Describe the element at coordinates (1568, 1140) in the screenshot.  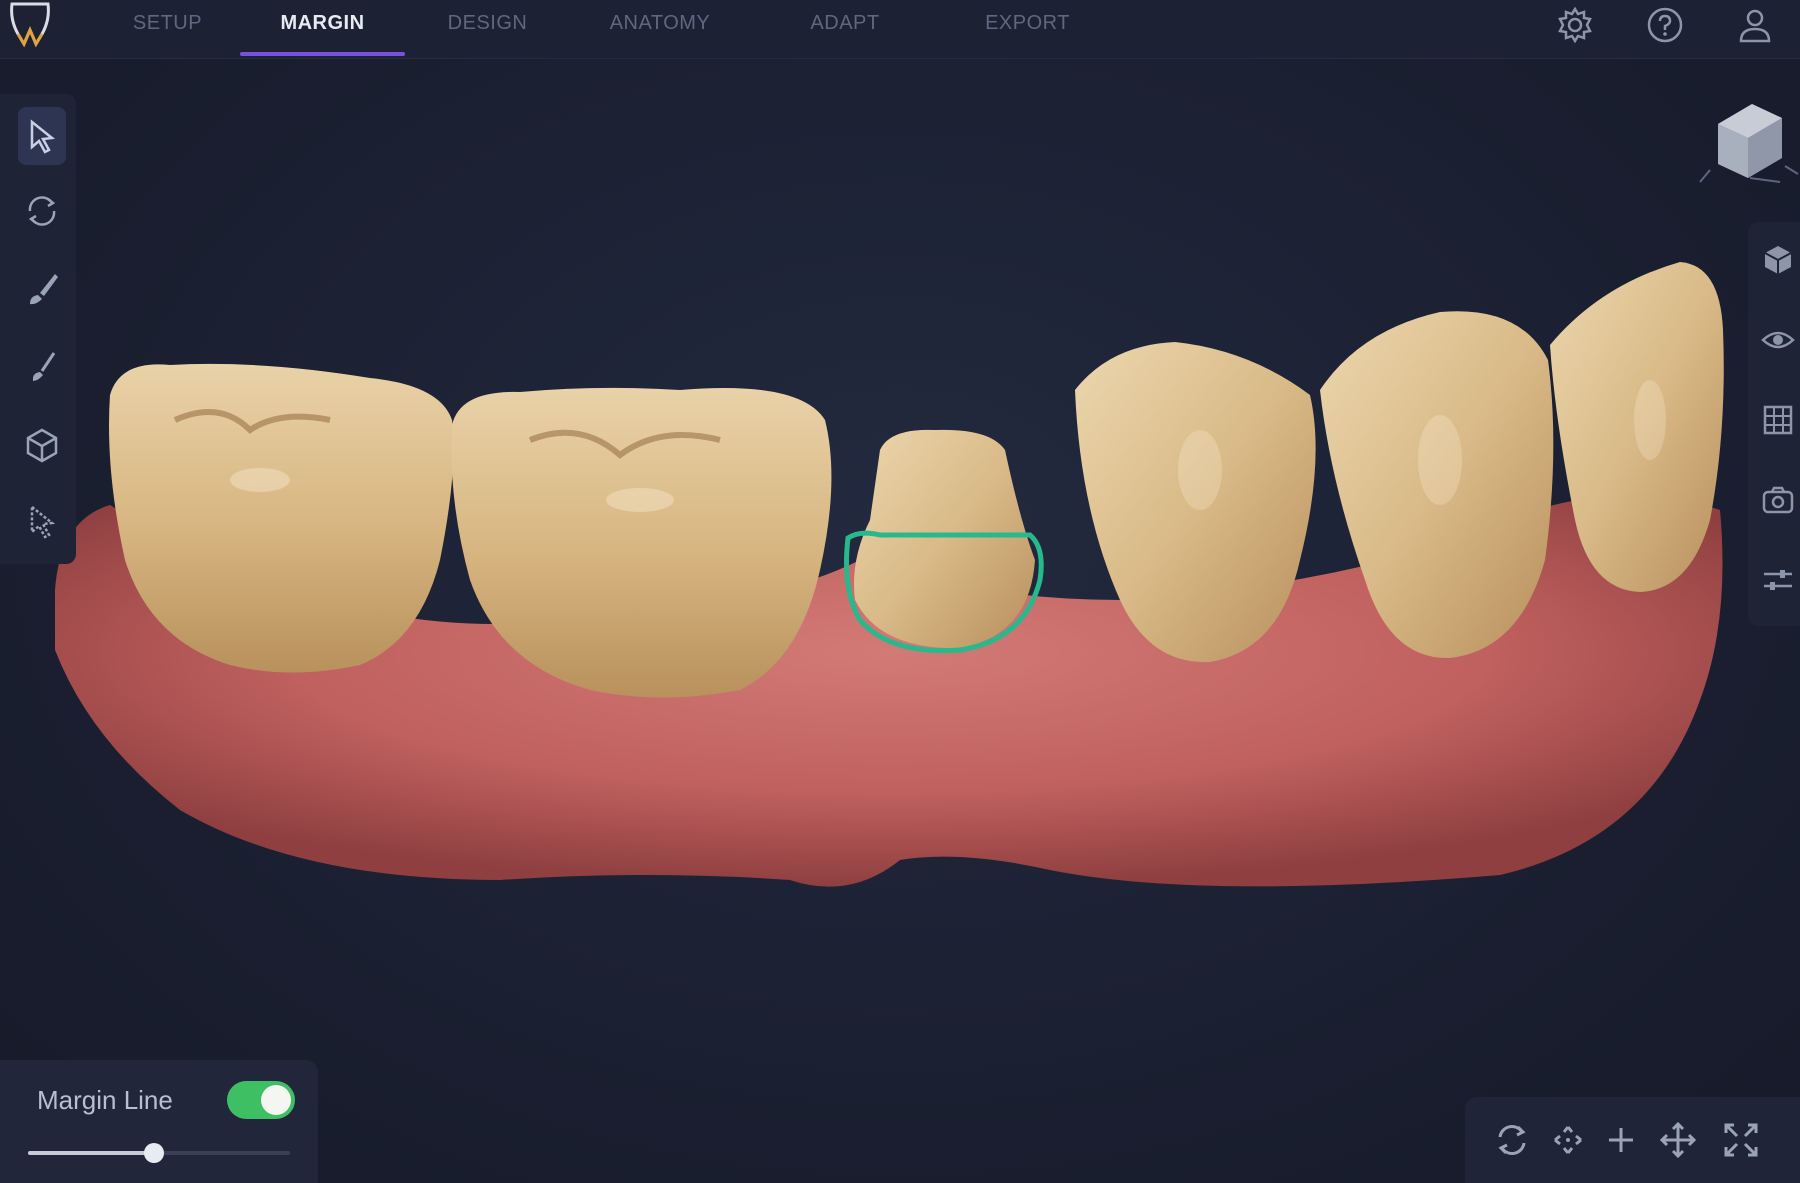
I see `pan-center-icon` at that location.